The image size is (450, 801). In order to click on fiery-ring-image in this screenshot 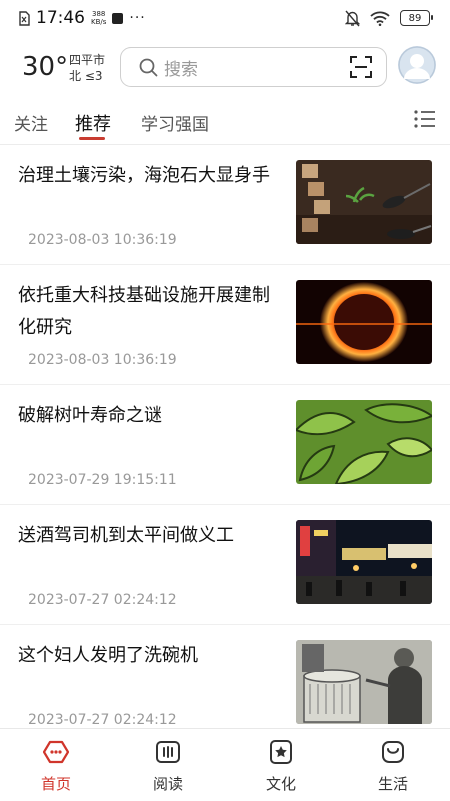, I will do `click(364, 322)`.